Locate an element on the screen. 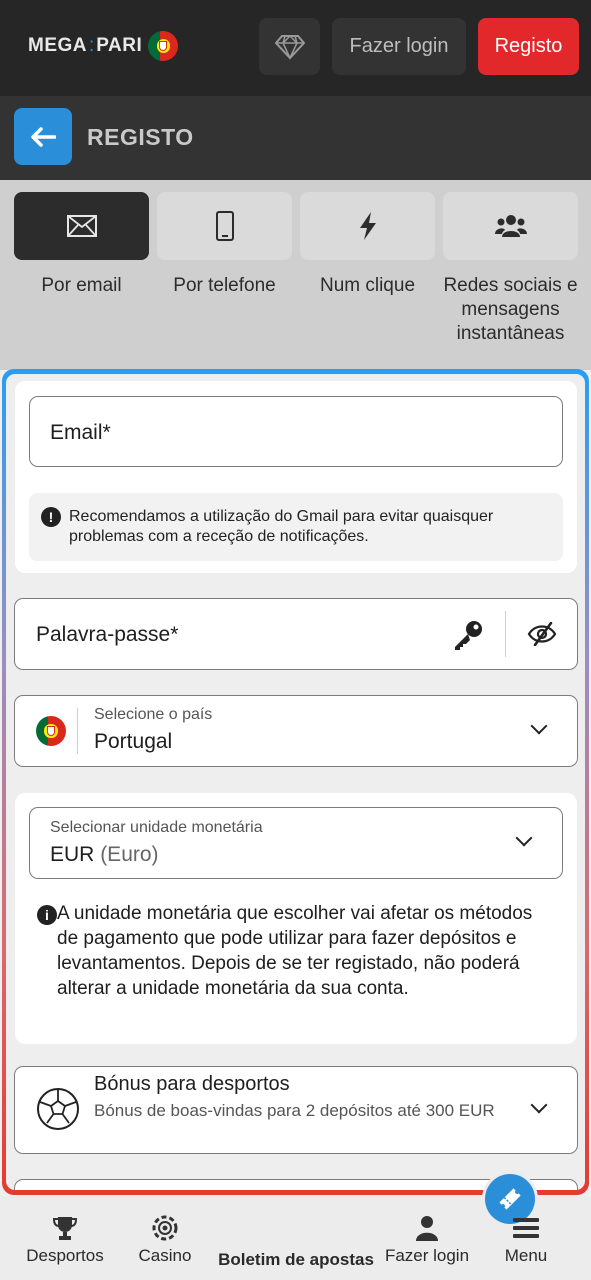  tab-by-phone: Por telefone is located at coordinates (224, 245).